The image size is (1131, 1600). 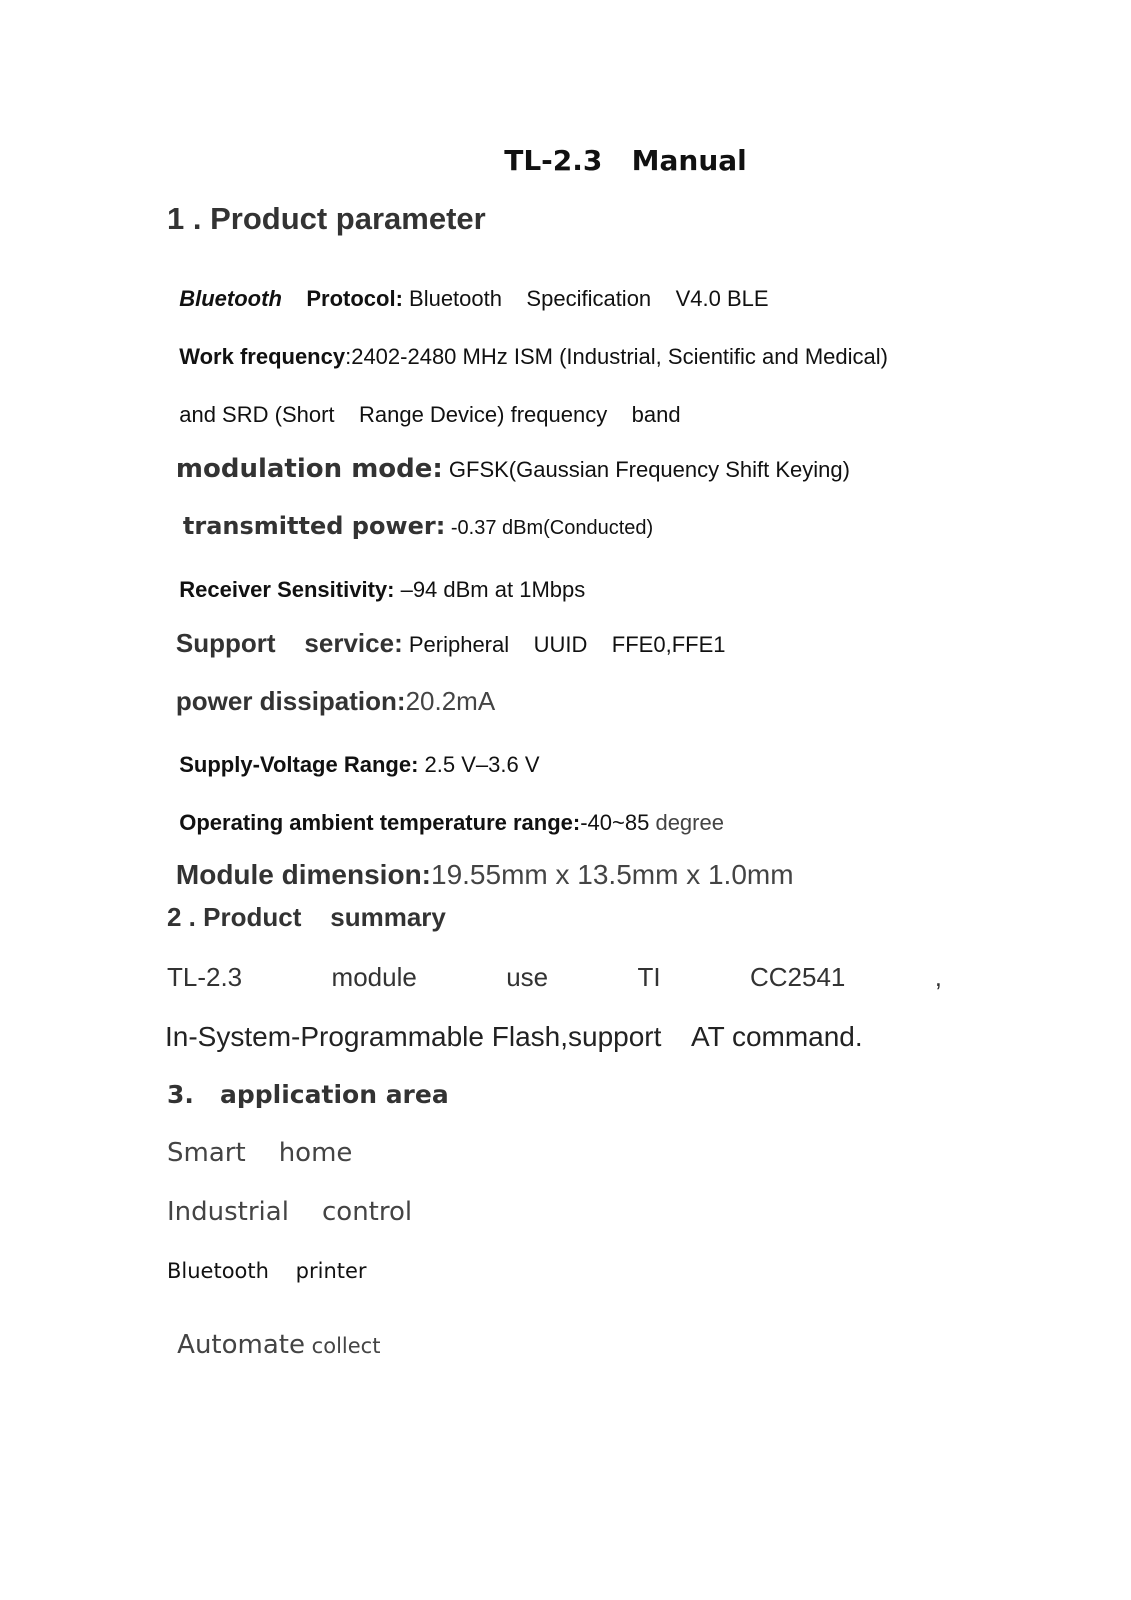 What do you see at coordinates (306, 917) in the screenshot?
I see `section-2-heading: 2 . Product summary` at bounding box center [306, 917].